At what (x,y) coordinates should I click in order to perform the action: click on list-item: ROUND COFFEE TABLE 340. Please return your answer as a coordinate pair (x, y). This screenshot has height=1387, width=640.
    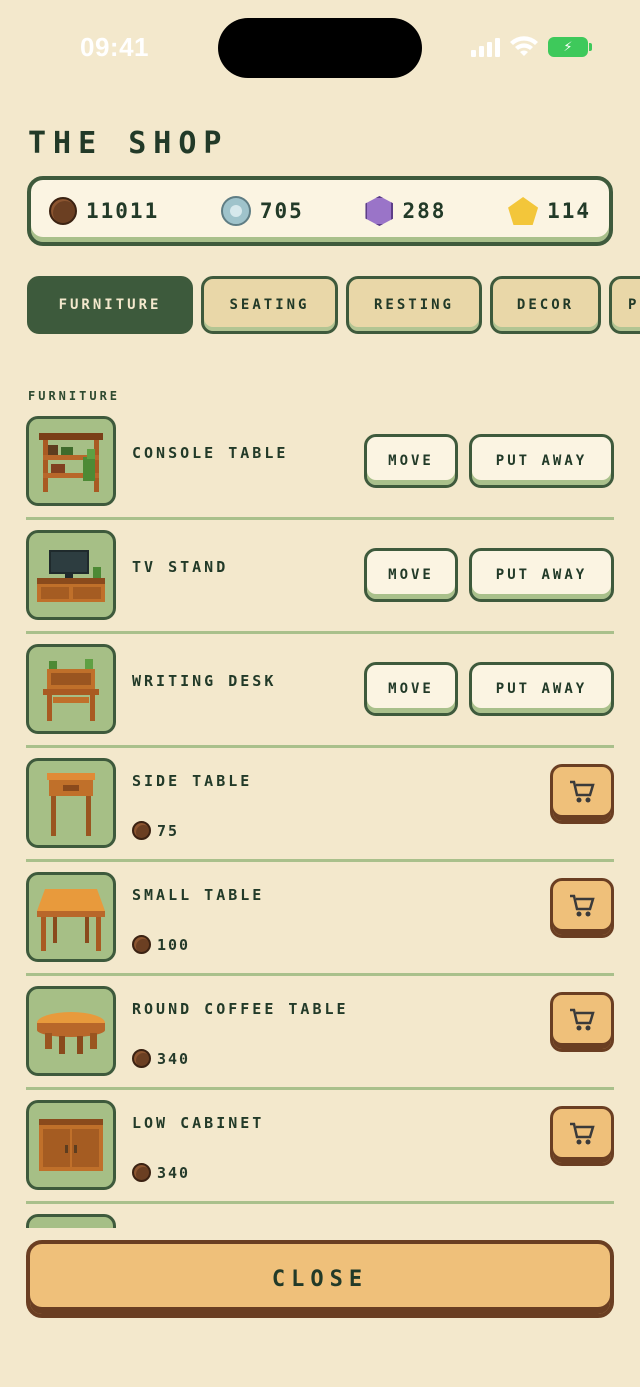
    Looking at the image, I should click on (320, 1033).